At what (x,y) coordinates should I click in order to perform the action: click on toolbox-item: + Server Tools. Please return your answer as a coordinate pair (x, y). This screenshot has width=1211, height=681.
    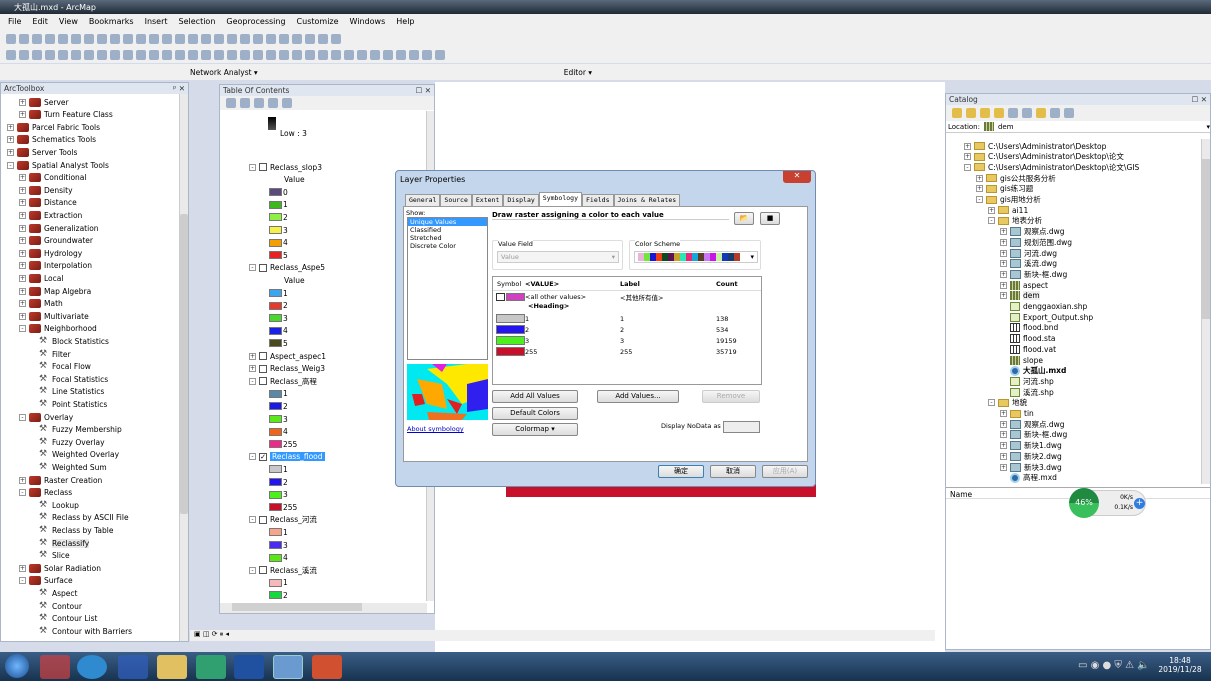
    Looking at the image, I should click on (42, 152).